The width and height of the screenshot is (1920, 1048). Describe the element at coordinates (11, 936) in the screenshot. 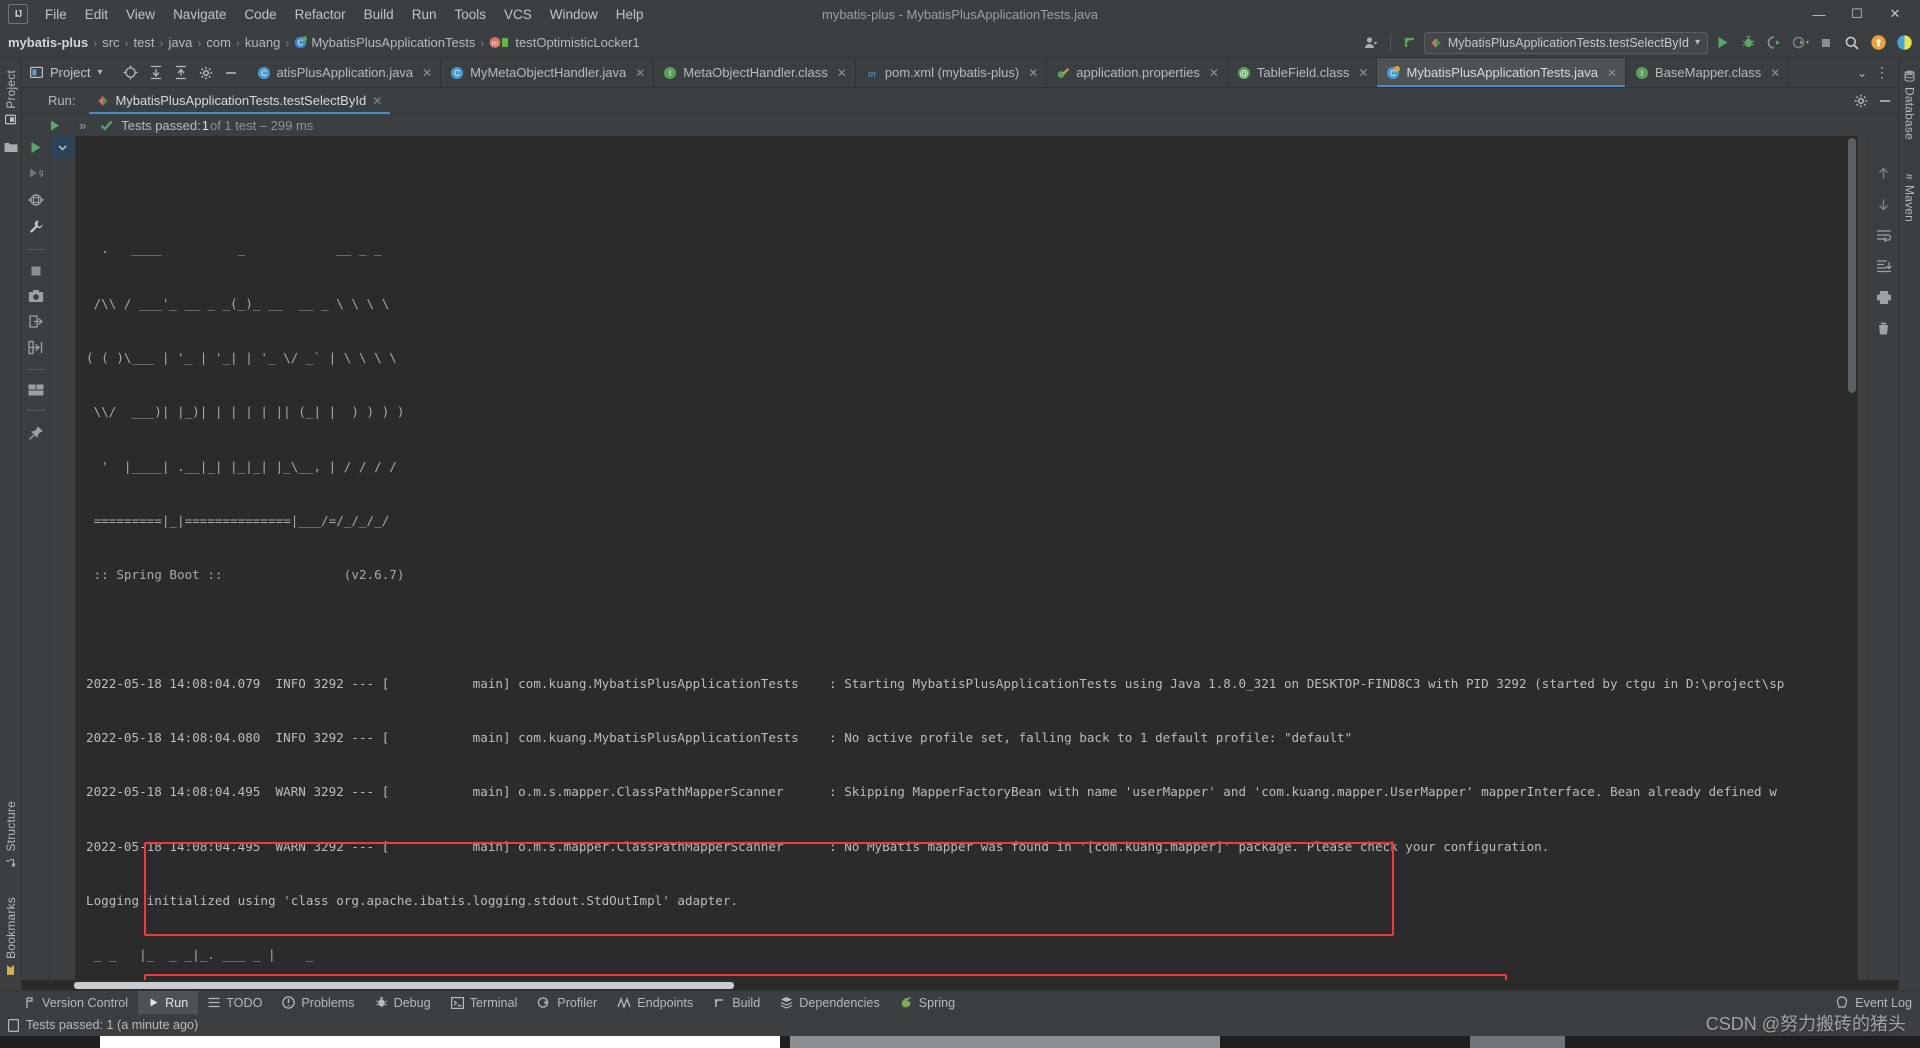

I see `rail-bookmarks-button: Bookmarks` at that location.